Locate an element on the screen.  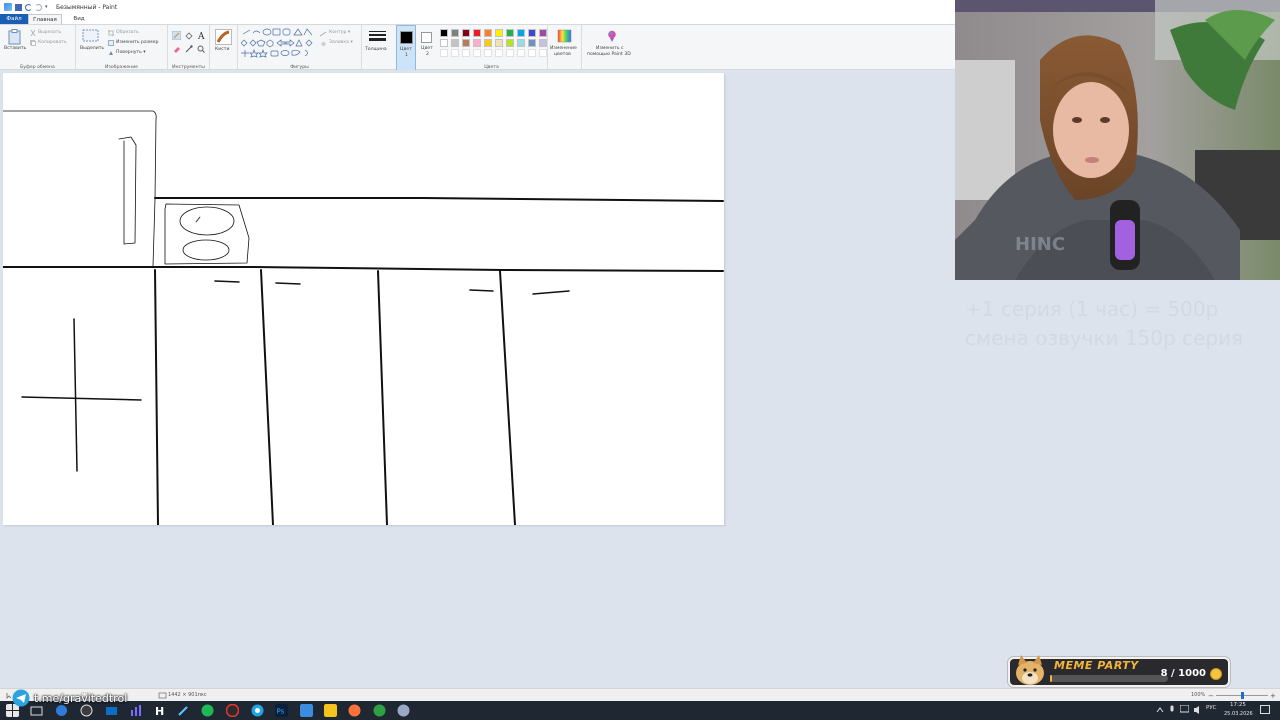
outline-dropdown: Контур ▾ is located at coordinates (339, 32).